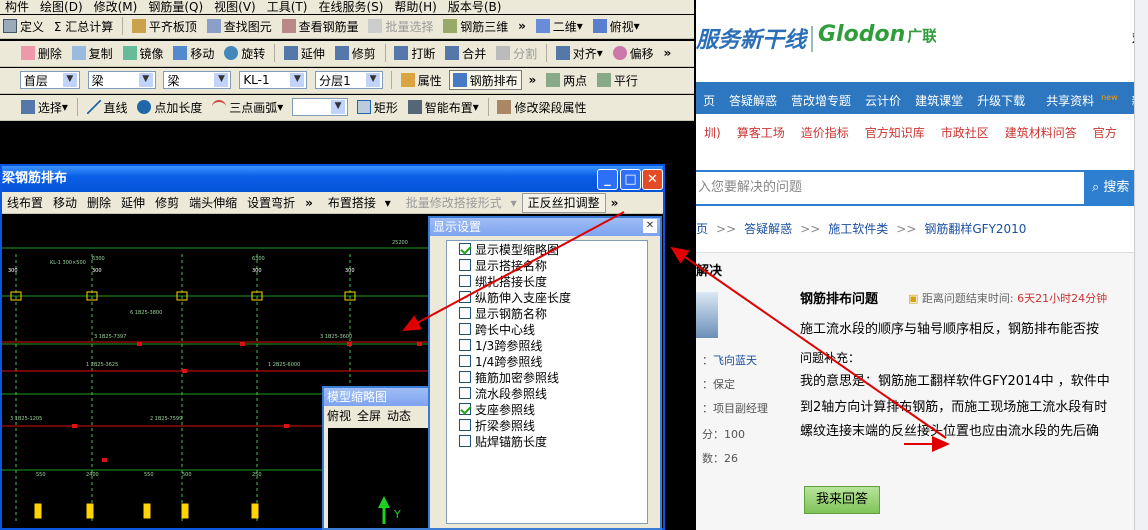  What do you see at coordinates (121, 80) in the screenshot?
I see `category-select: 梁 ▼` at bounding box center [121, 80].